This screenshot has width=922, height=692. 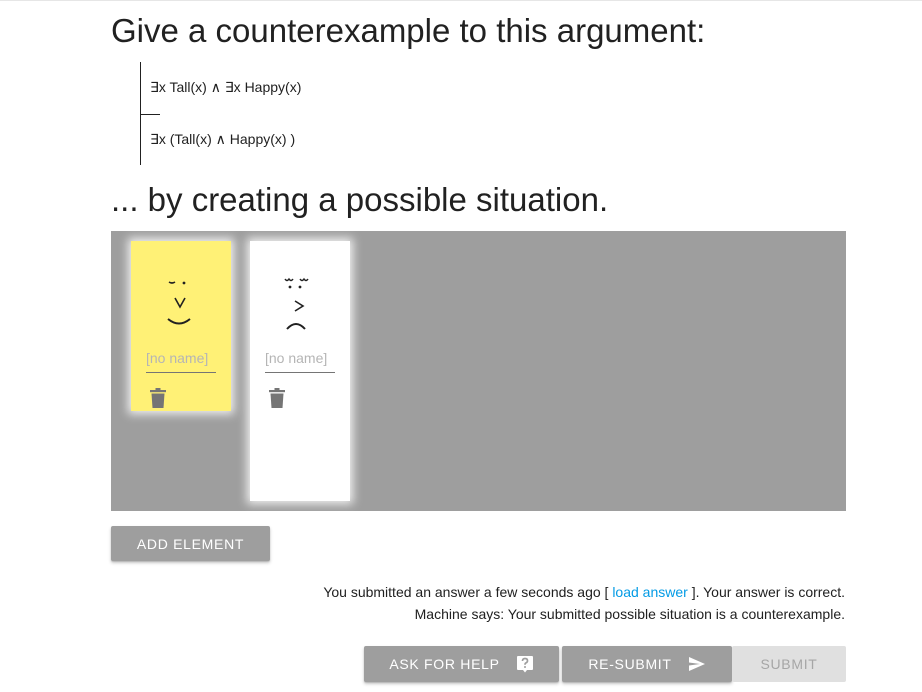 I want to click on page-title: Give a counterexample to this argument:, so click(x=408, y=30).